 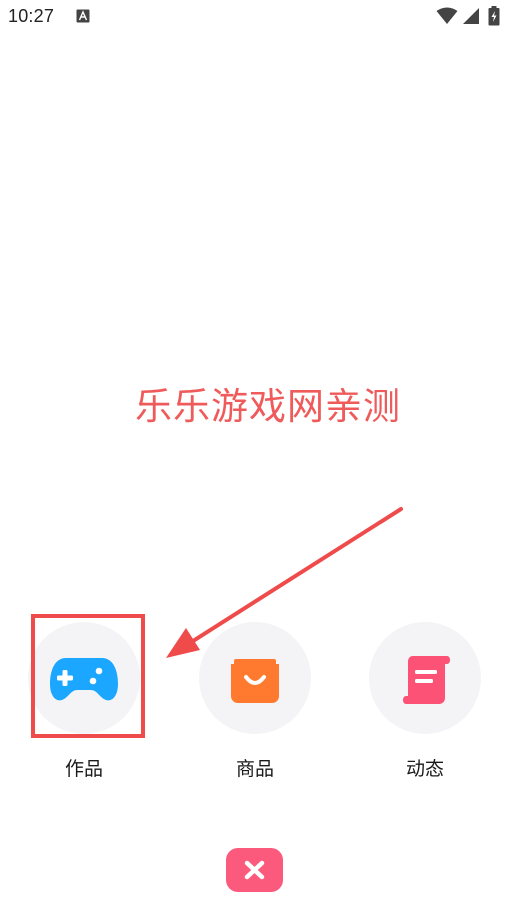 I want to click on status-time: 10:27, so click(x=31, y=16).